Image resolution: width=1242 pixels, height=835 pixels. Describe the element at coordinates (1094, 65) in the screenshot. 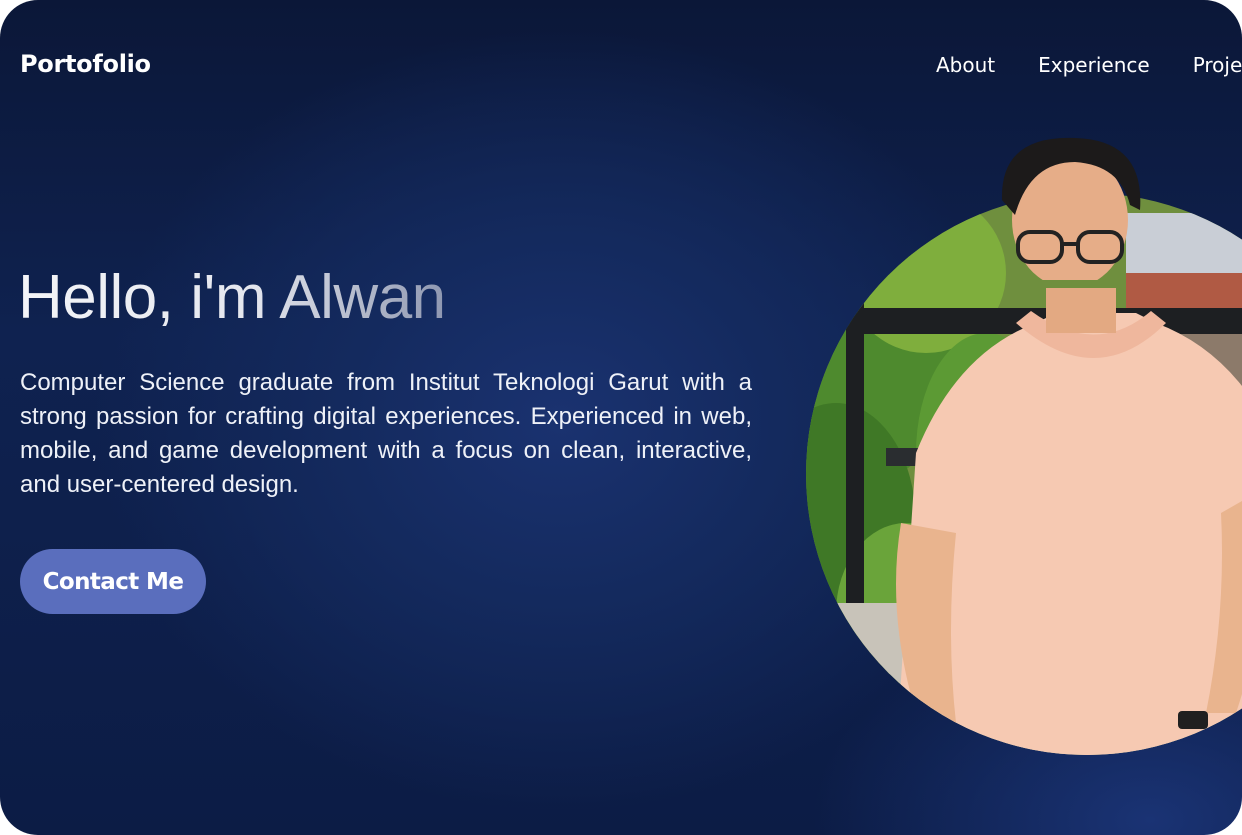

I see `nav-link-experience: Experience` at that location.